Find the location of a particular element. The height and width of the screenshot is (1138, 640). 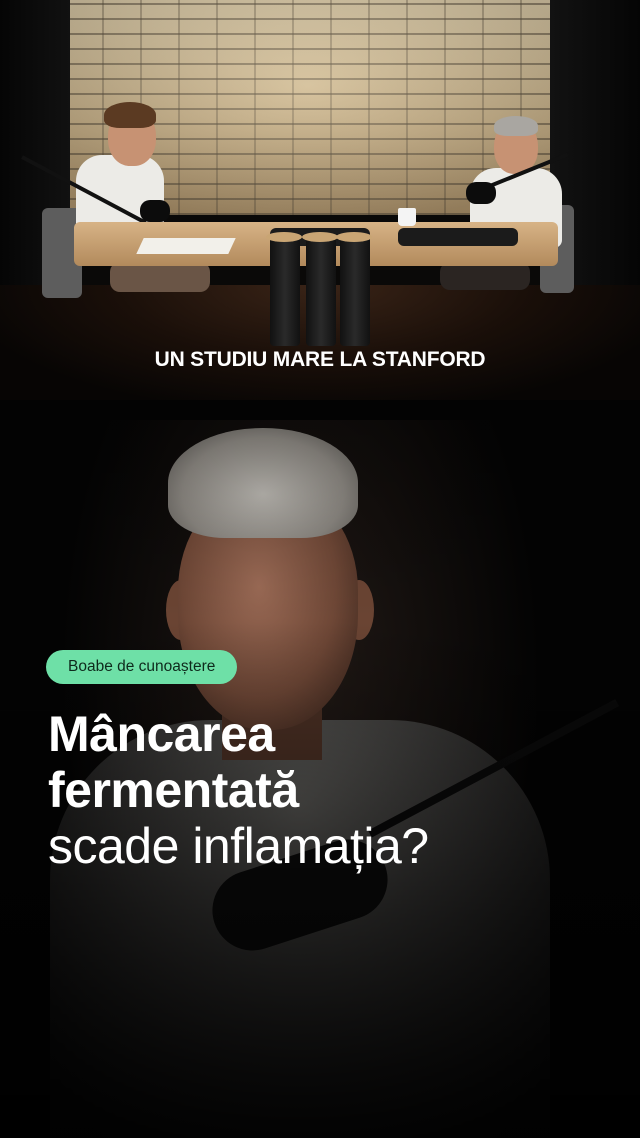

microphone-right is located at coordinates (481, 193).